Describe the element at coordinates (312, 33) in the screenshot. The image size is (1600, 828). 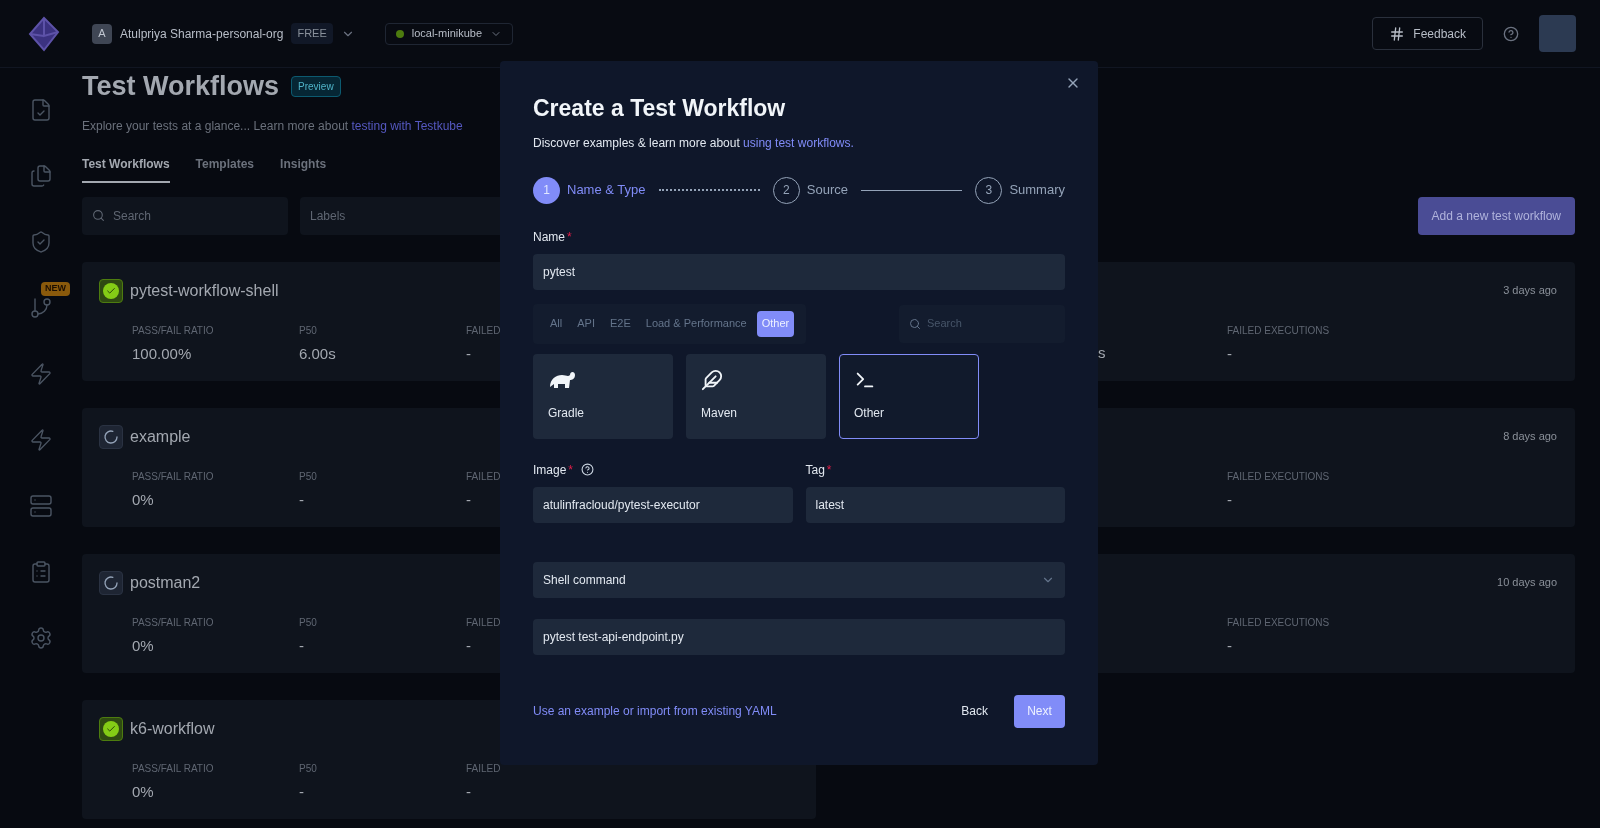
I see `plan-badge: FREE` at that location.